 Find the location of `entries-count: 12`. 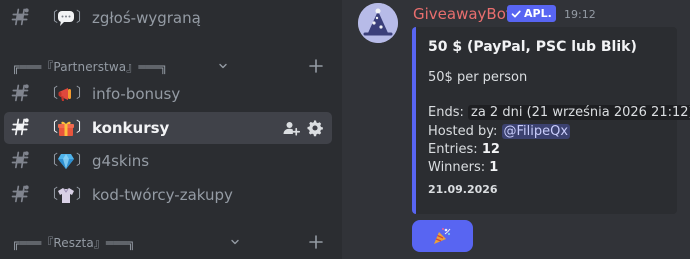

entries-count: 12 is located at coordinates (490, 149).